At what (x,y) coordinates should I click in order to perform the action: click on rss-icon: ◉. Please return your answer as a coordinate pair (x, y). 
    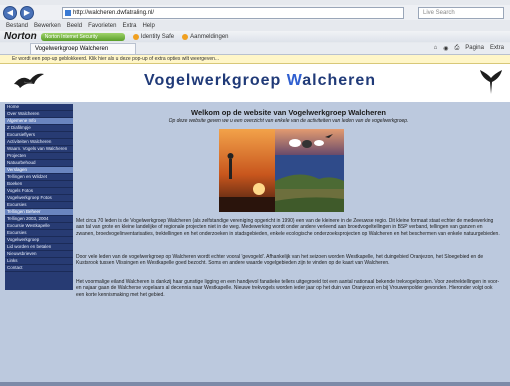
    Looking at the image, I should click on (445, 48).